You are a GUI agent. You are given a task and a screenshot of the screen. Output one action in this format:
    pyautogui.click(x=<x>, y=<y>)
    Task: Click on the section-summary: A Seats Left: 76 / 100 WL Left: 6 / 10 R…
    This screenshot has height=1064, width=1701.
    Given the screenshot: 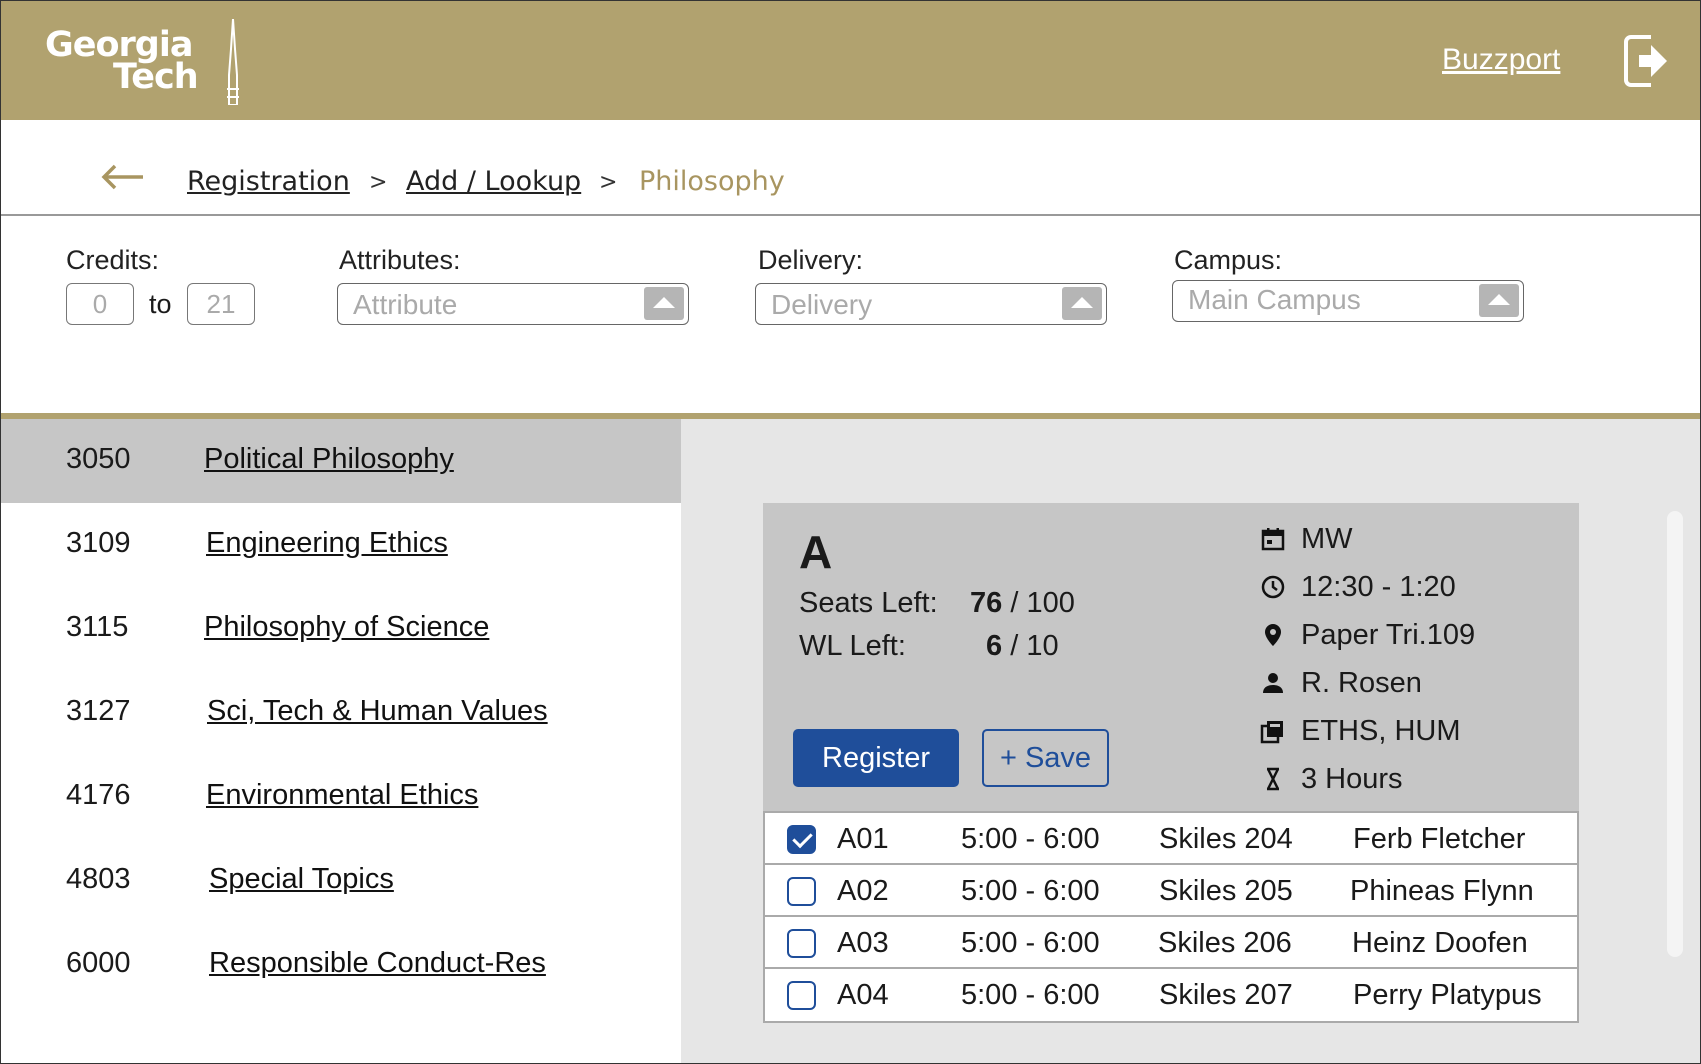 What is the action you would take?
    pyautogui.click(x=1171, y=657)
    